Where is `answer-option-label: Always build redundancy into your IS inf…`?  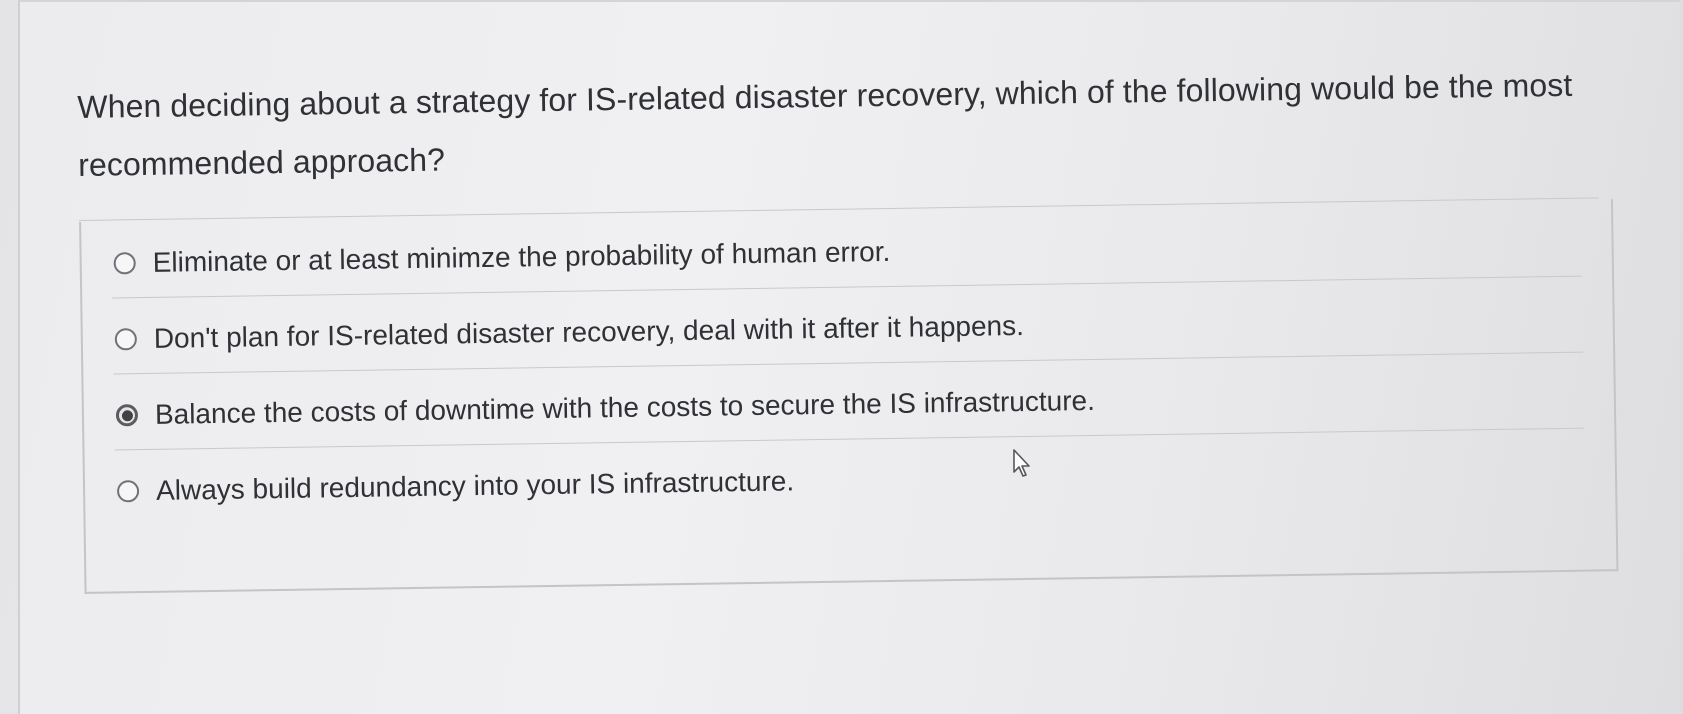
answer-option-label: Always build redundancy into your IS inf… is located at coordinates (475, 485).